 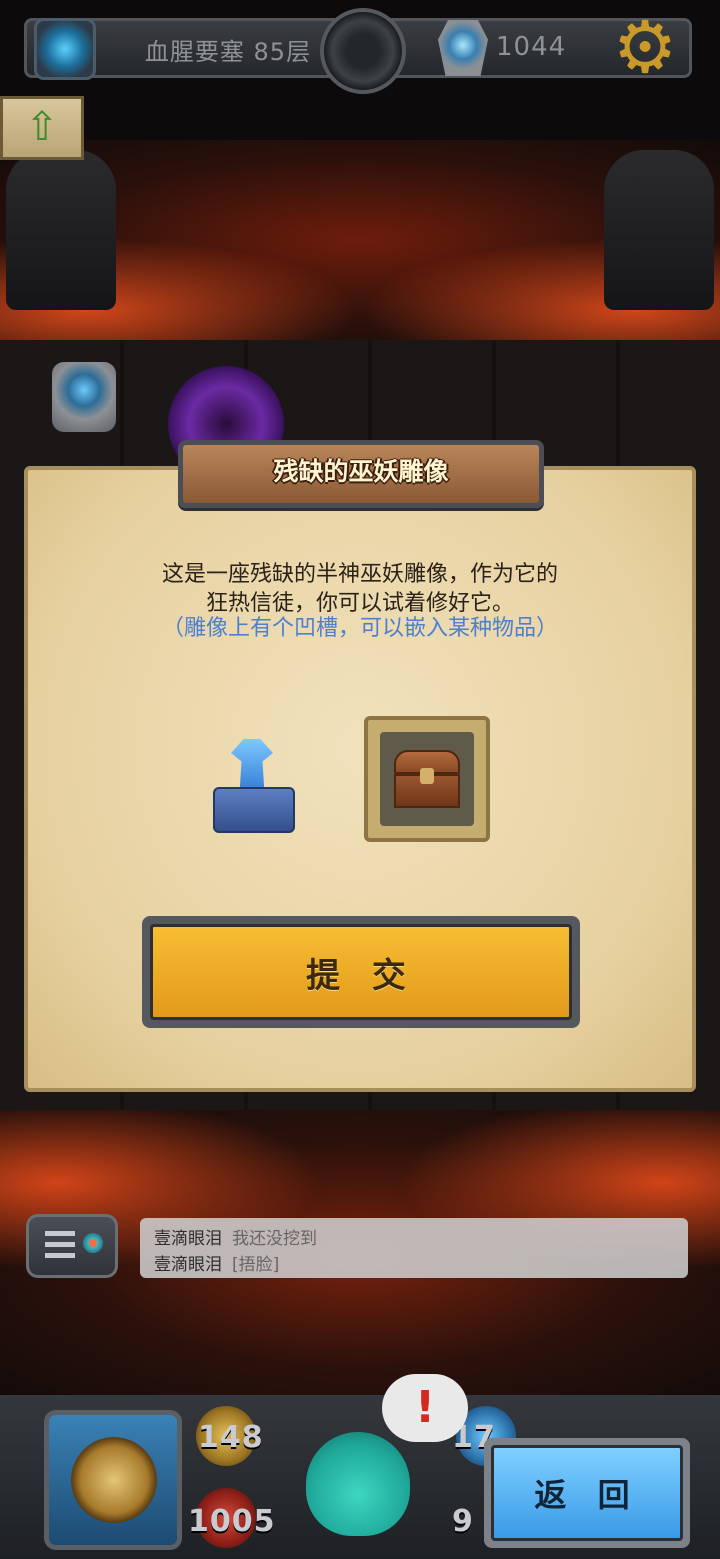 I want to click on bomb-icon, so click(x=363, y=51).